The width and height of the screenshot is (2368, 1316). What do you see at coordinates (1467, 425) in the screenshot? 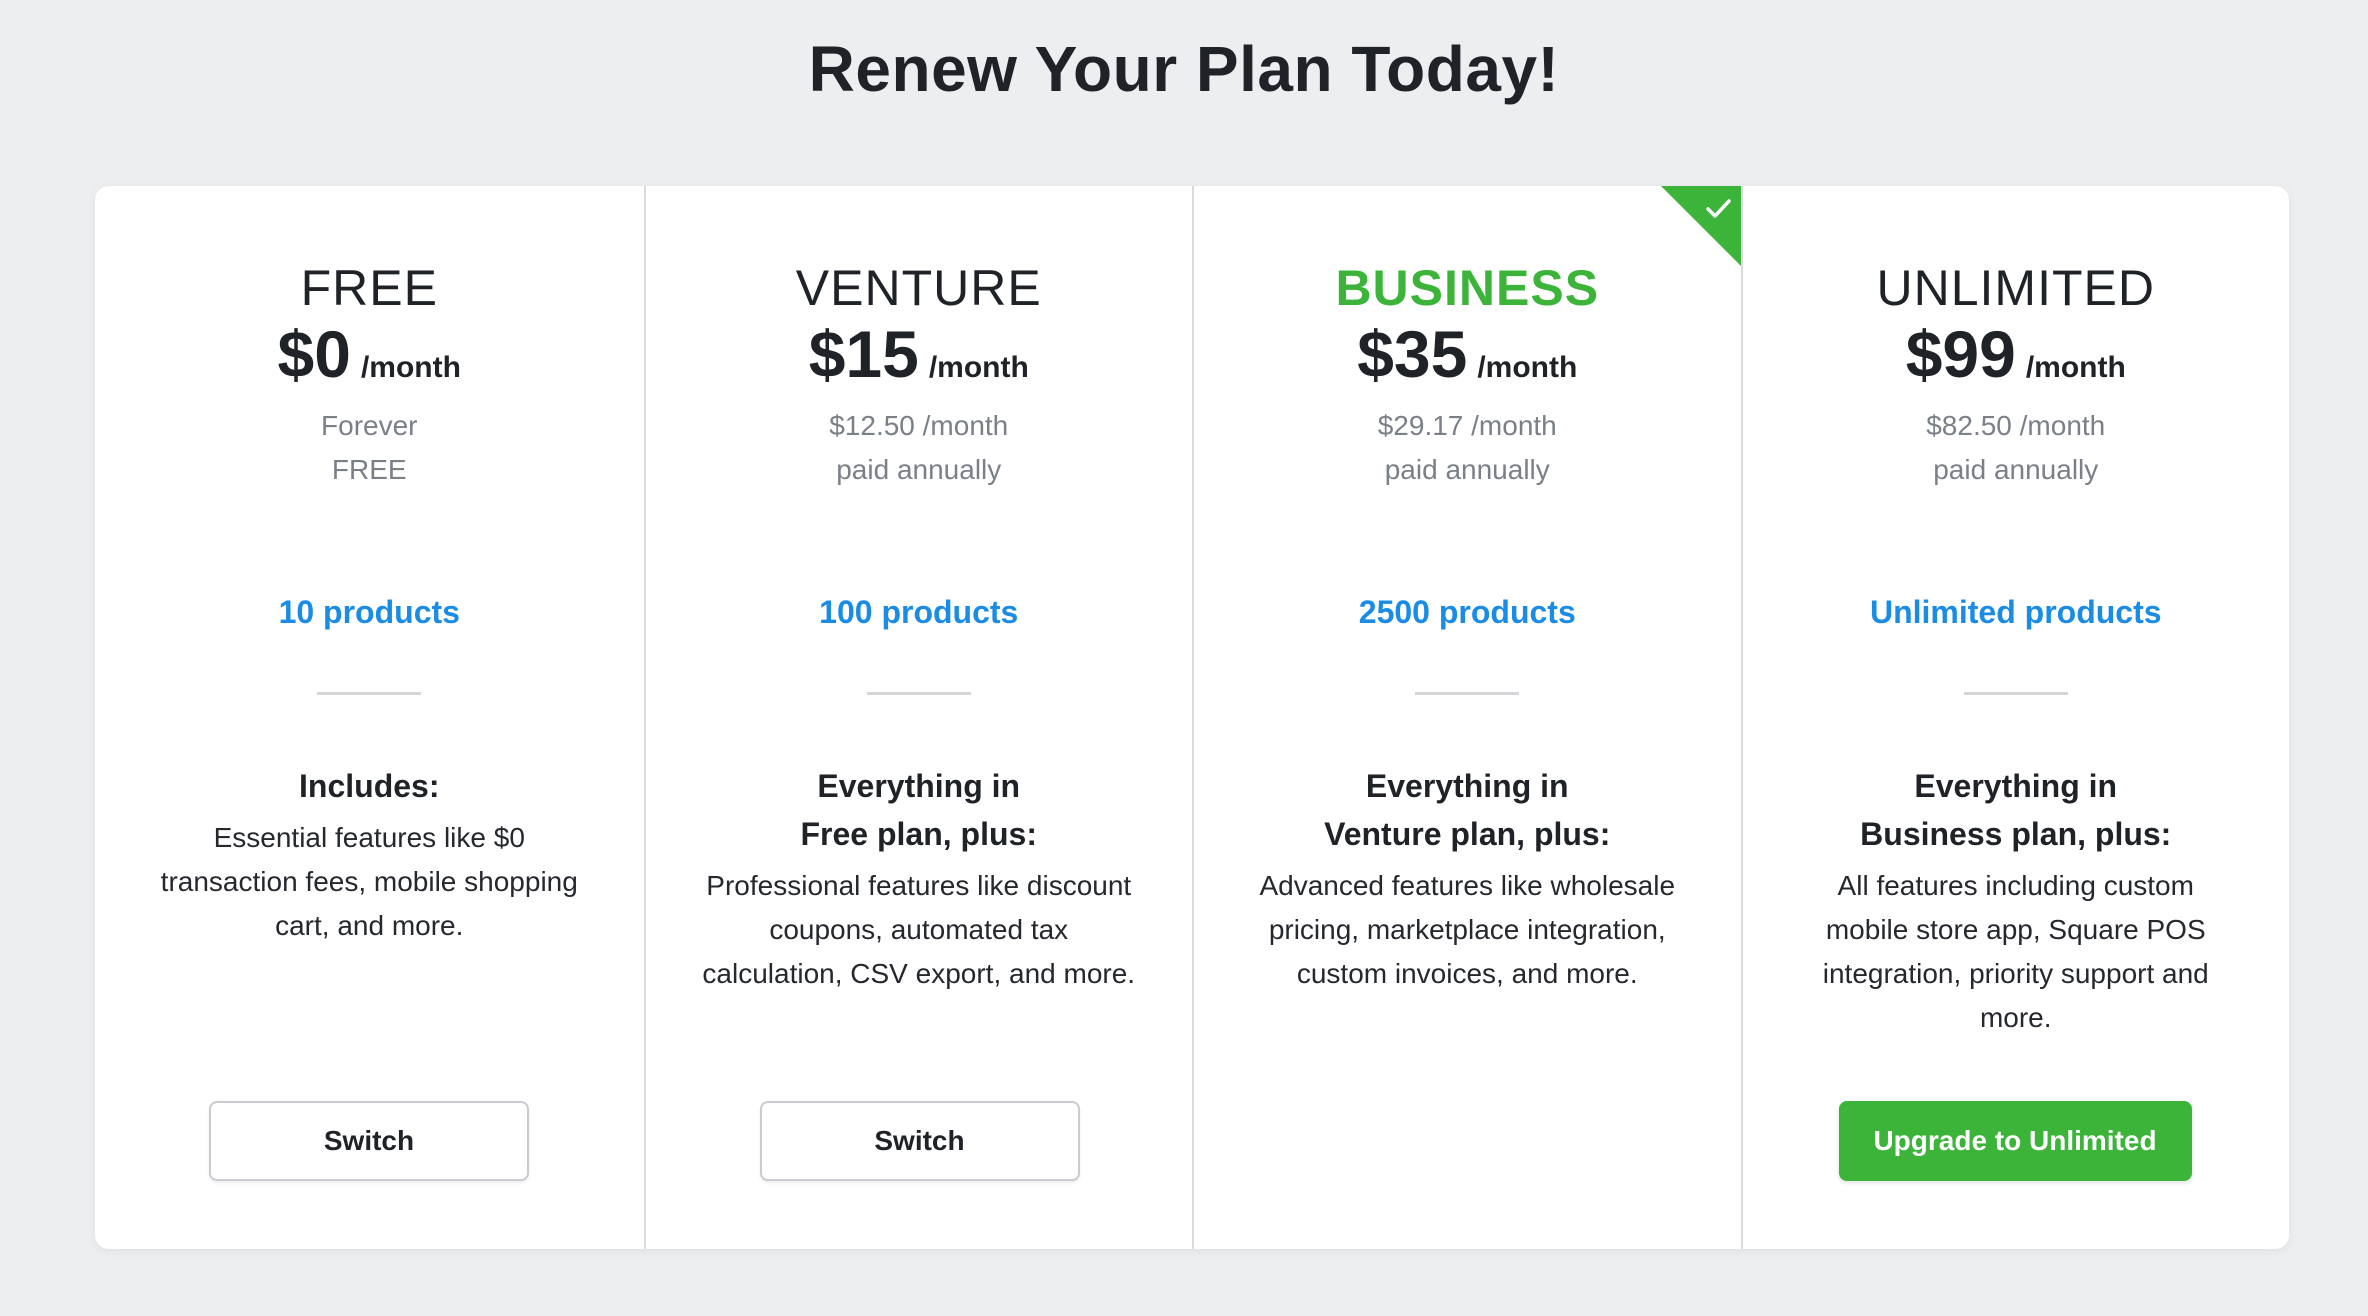
I see `annual-price: $29.17 /month` at bounding box center [1467, 425].